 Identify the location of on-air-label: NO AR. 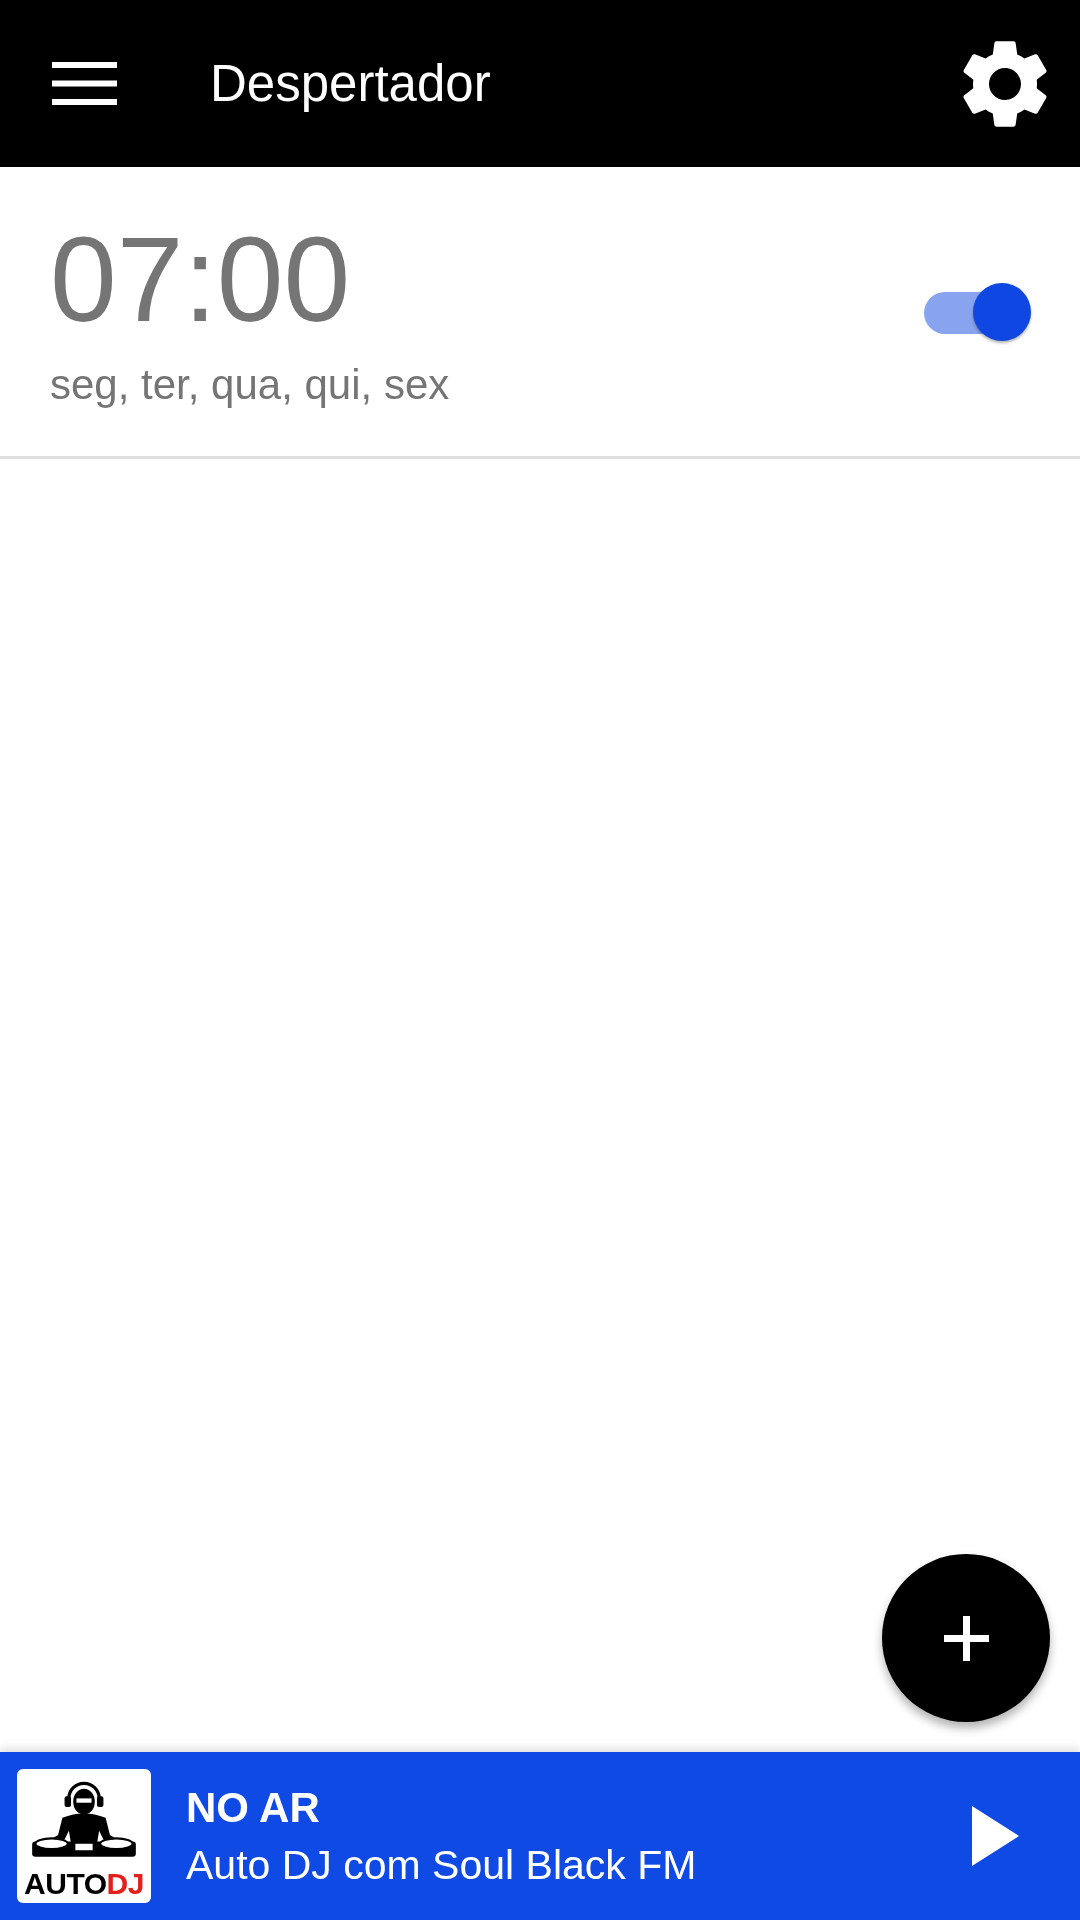
(253, 1807).